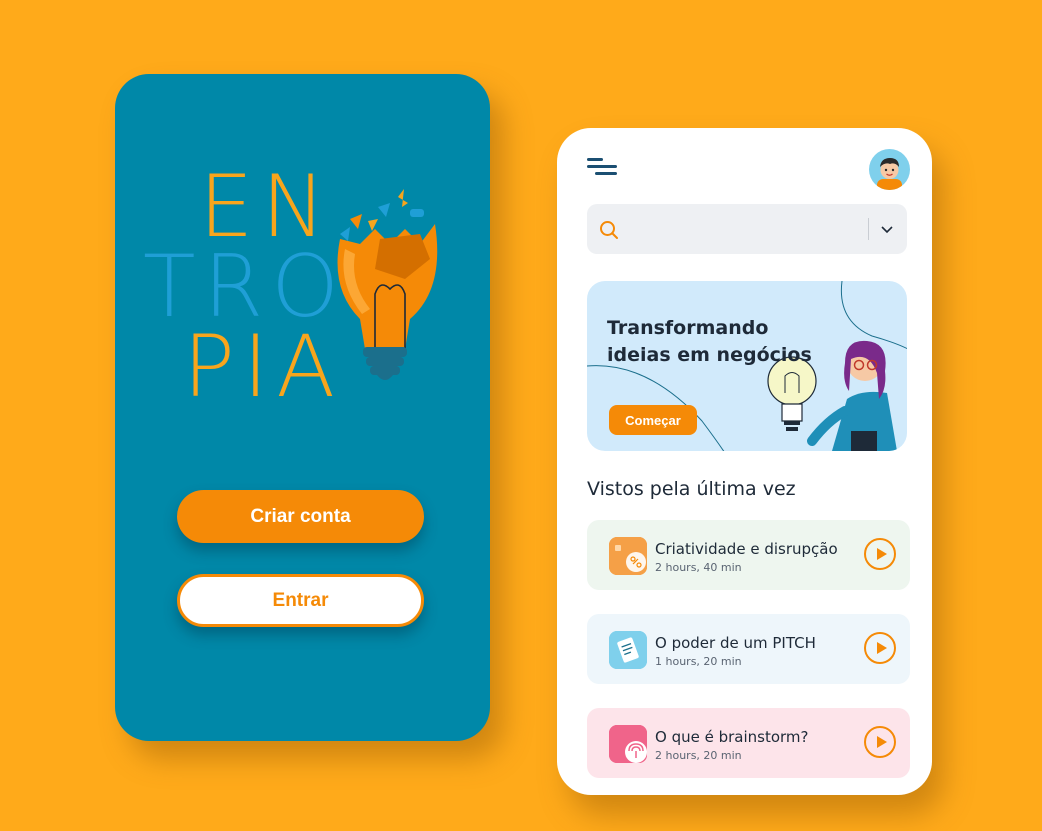 This screenshot has width=1042, height=831. What do you see at coordinates (744, 230) in the screenshot?
I see `search-input` at bounding box center [744, 230].